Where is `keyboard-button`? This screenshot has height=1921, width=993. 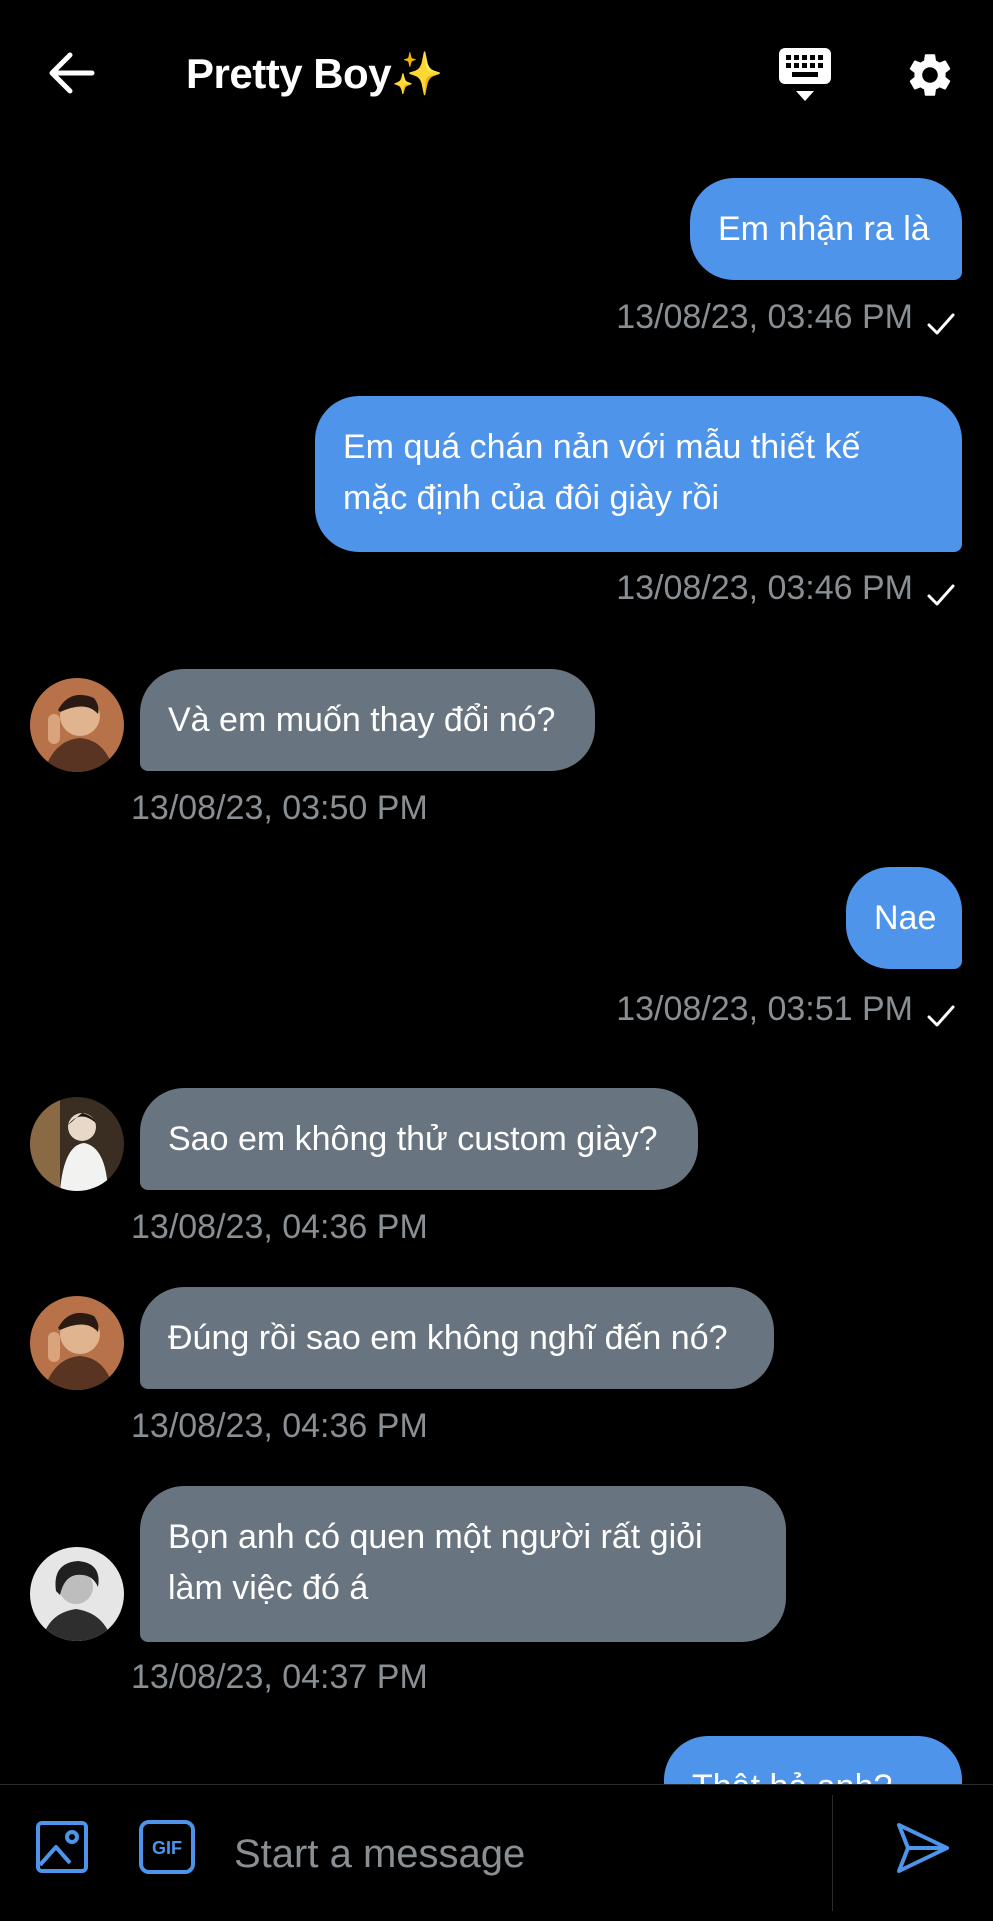
keyboard-button is located at coordinates (805, 75).